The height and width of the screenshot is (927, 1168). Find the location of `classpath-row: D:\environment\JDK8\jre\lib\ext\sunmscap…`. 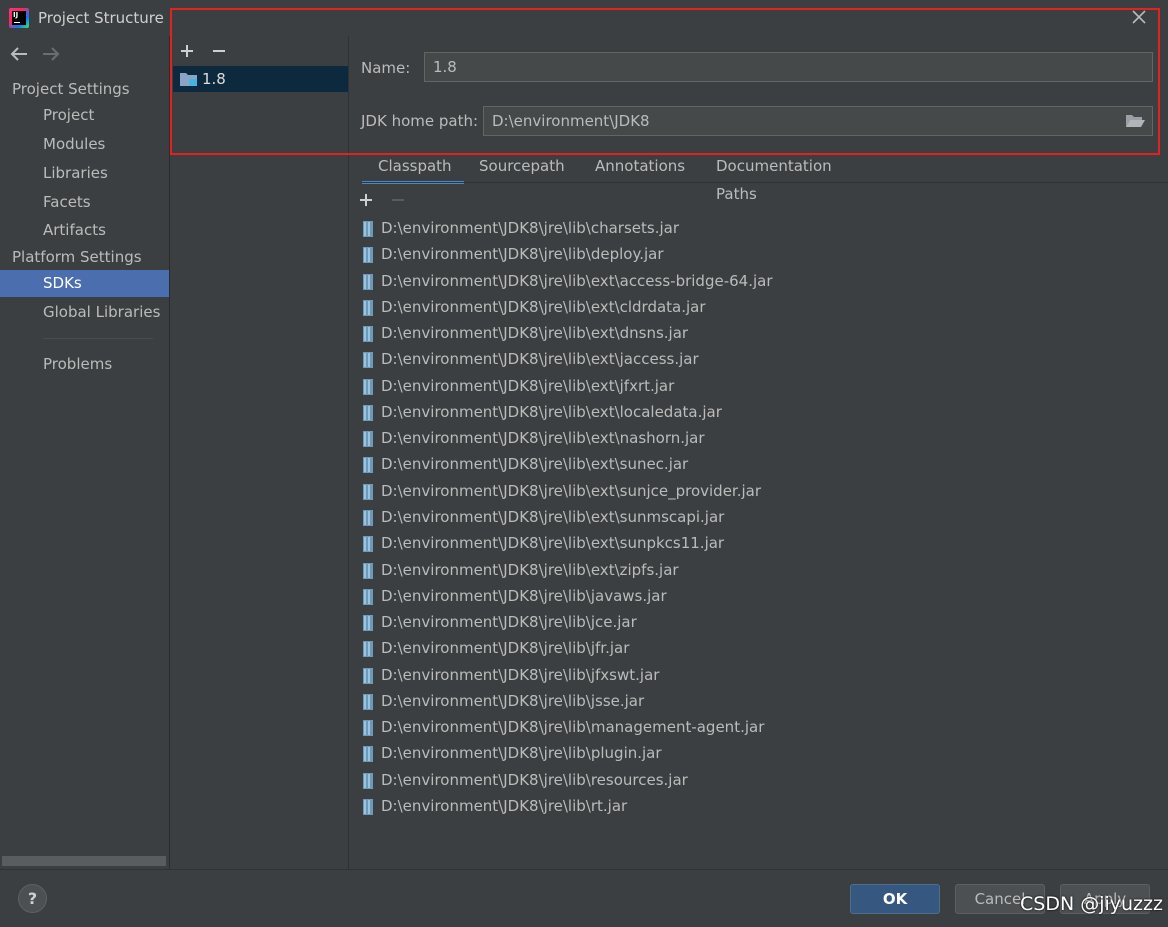

classpath-row: D:\environment\JDK8\jre\lib\ext\sunmscap… is located at coordinates (758, 518).